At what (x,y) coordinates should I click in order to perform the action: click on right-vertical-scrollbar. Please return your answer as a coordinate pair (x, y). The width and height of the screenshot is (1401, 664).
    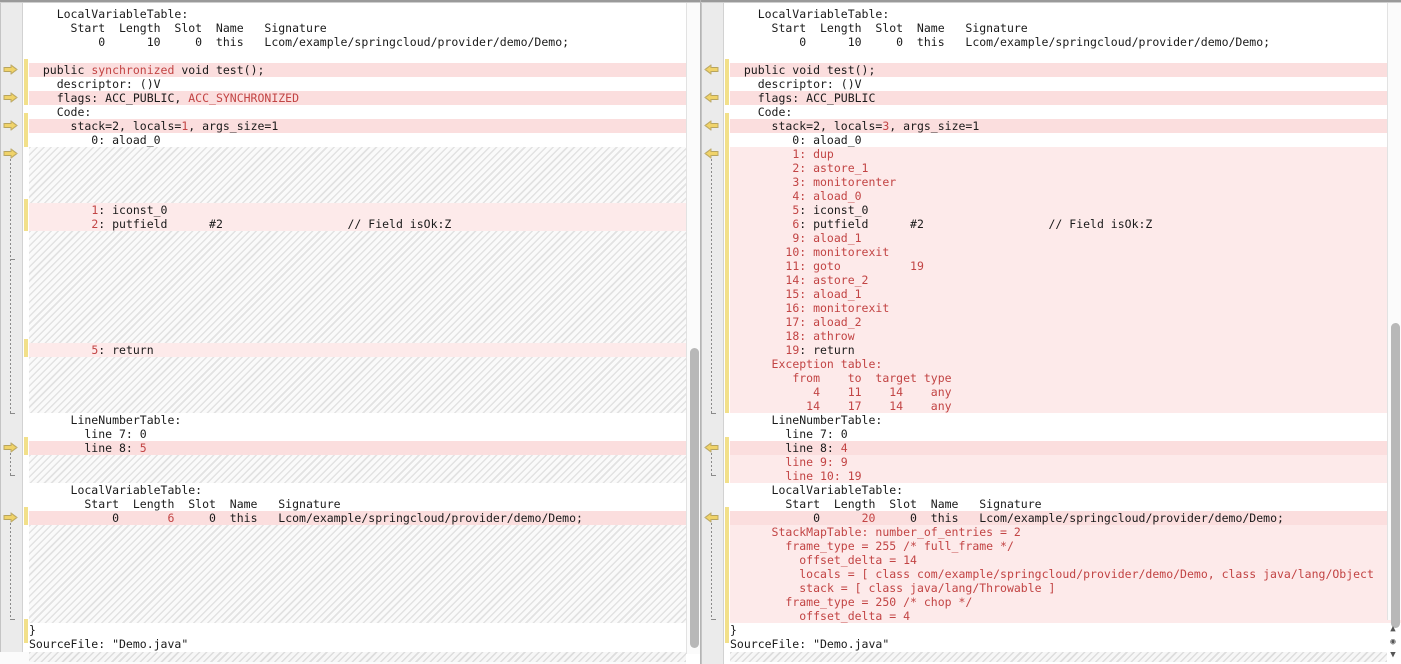
    Looking at the image, I should click on (1394, 315).